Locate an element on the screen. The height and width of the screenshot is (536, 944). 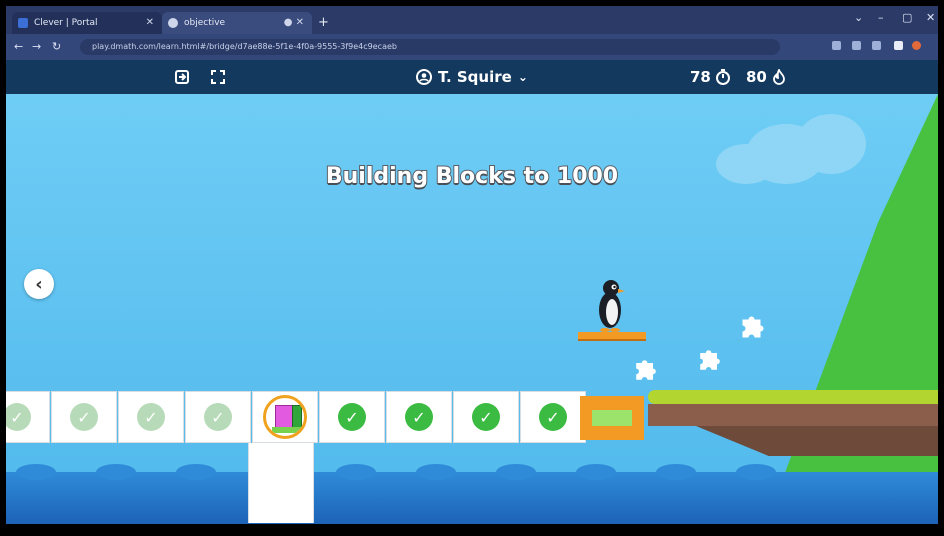
flame-icon is located at coordinates (778, 77).